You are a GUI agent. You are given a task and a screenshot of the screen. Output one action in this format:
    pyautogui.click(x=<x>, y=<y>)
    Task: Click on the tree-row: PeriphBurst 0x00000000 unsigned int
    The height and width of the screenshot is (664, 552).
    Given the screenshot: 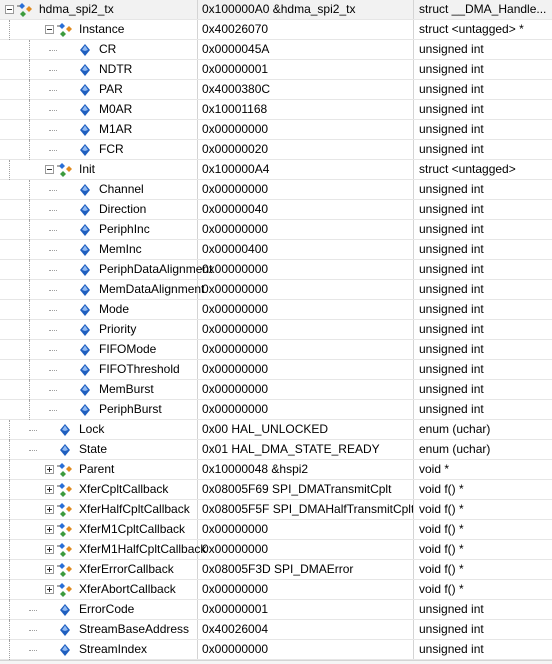 What is the action you would take?
    pyautogui.click(x=276, y=410)
    